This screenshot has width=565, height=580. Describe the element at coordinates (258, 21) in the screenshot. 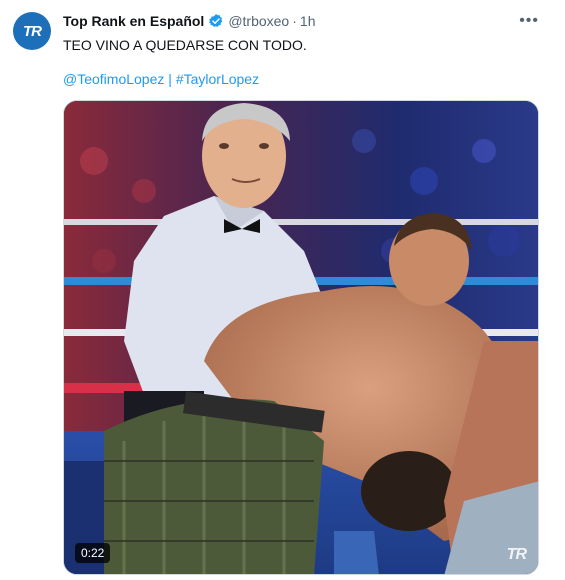

I see `author-handle: @trboxeo` at that location.